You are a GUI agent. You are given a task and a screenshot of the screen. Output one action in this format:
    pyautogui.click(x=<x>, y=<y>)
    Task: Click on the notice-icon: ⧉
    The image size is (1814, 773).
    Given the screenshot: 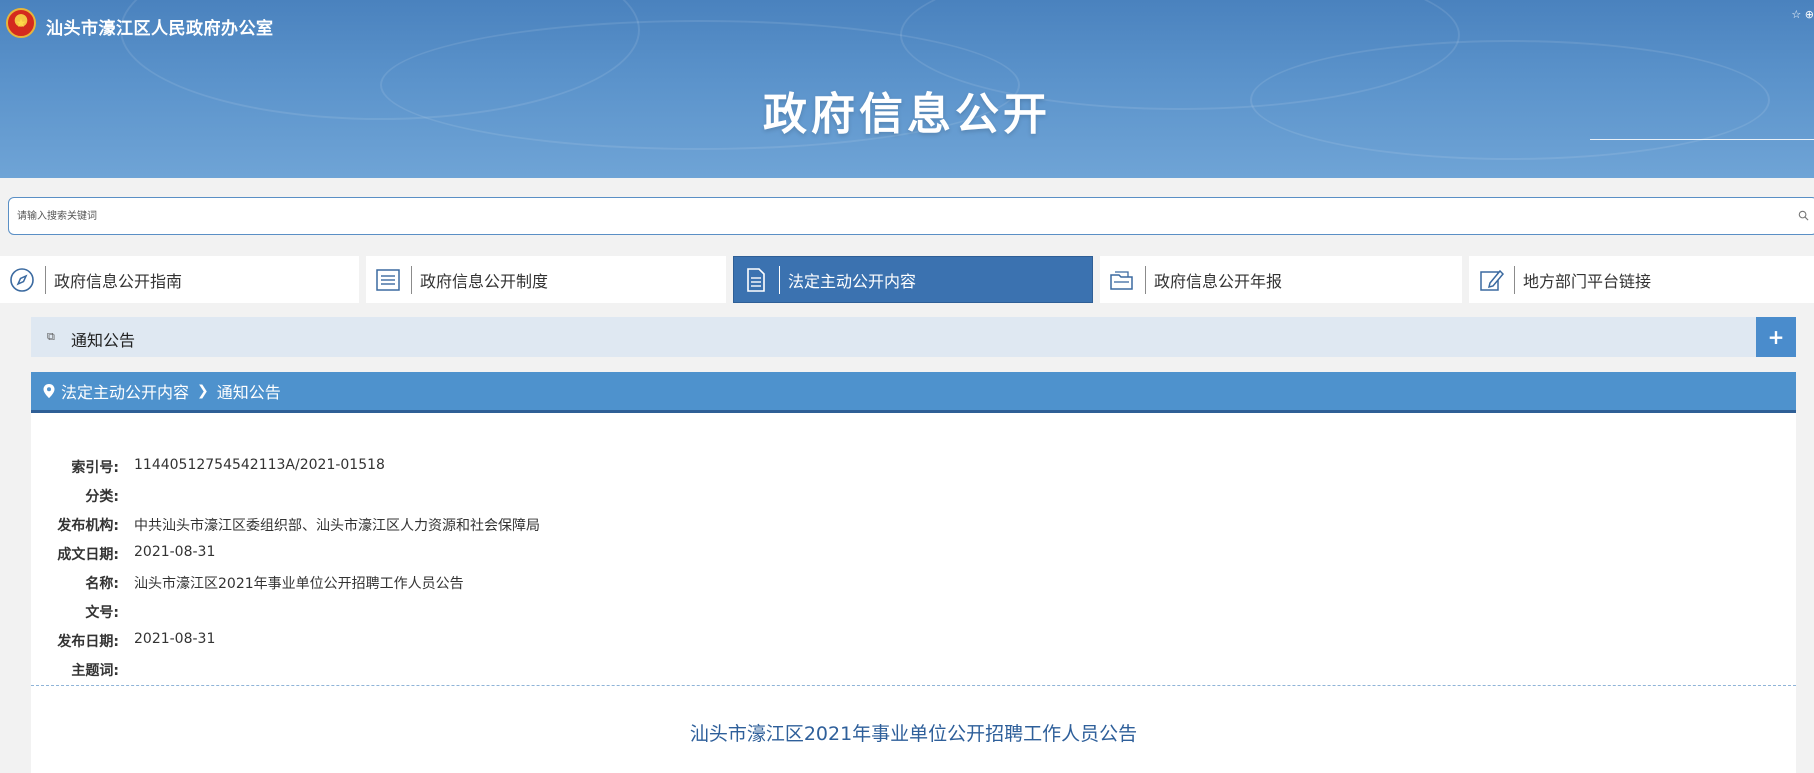 What is the action you would take?
    pyautogui.click(x=51, y=336)
    